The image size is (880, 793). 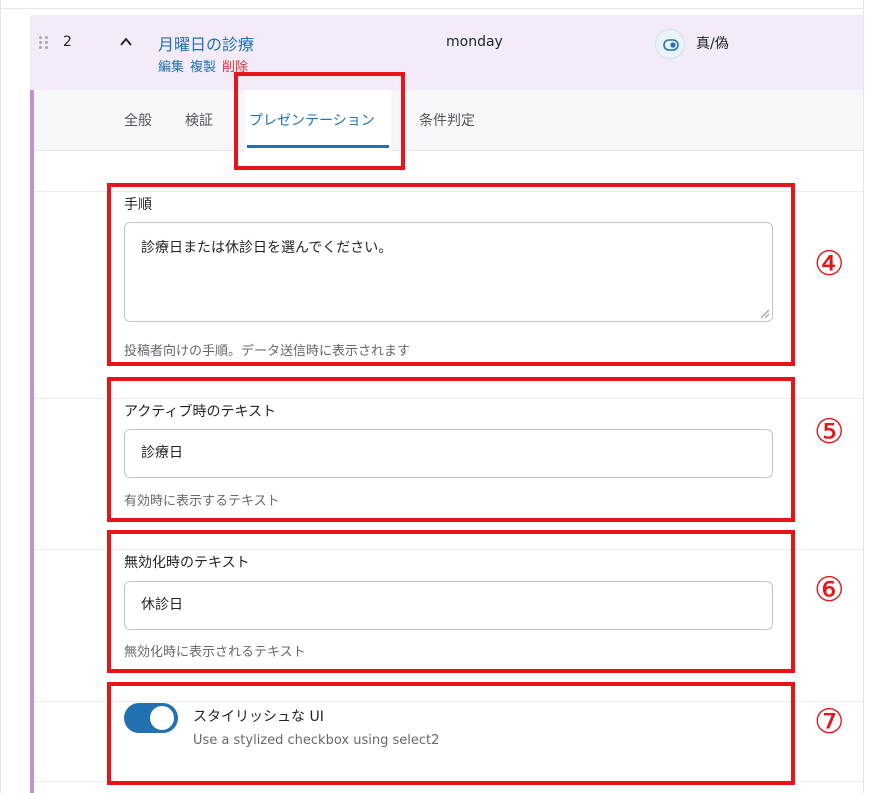 I want to click on tab-validation: 検証, so click(x=199, y=120).